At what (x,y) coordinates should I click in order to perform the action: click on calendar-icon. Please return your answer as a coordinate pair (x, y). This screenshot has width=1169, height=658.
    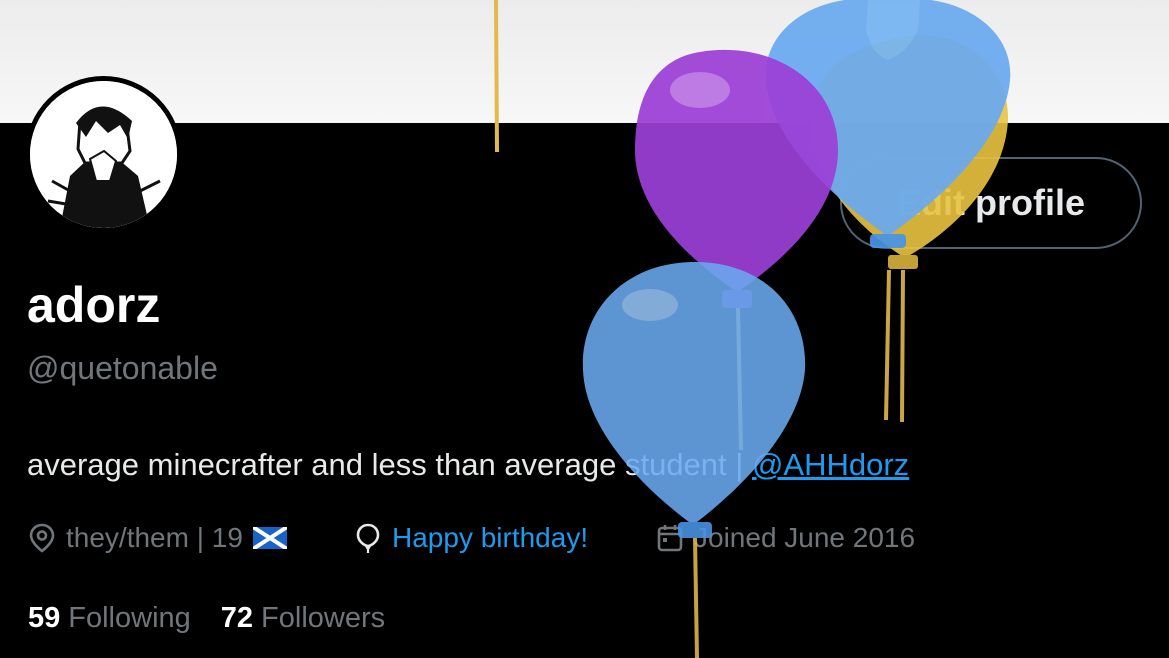
    Looking at the image, I should click on (670, 538).